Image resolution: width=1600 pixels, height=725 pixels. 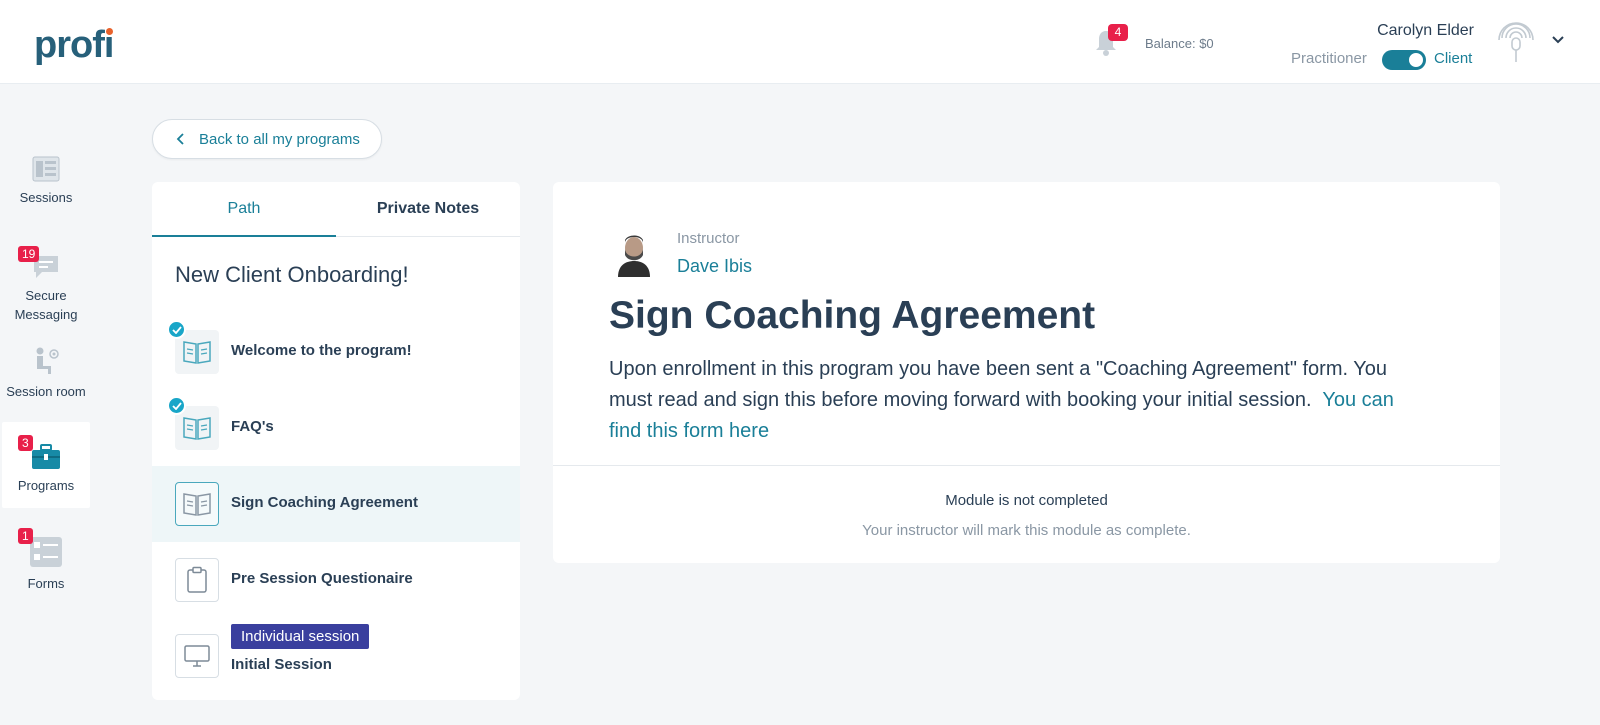 I want to click on balance-text: Balance: $0, so click(x=1179, y=43).